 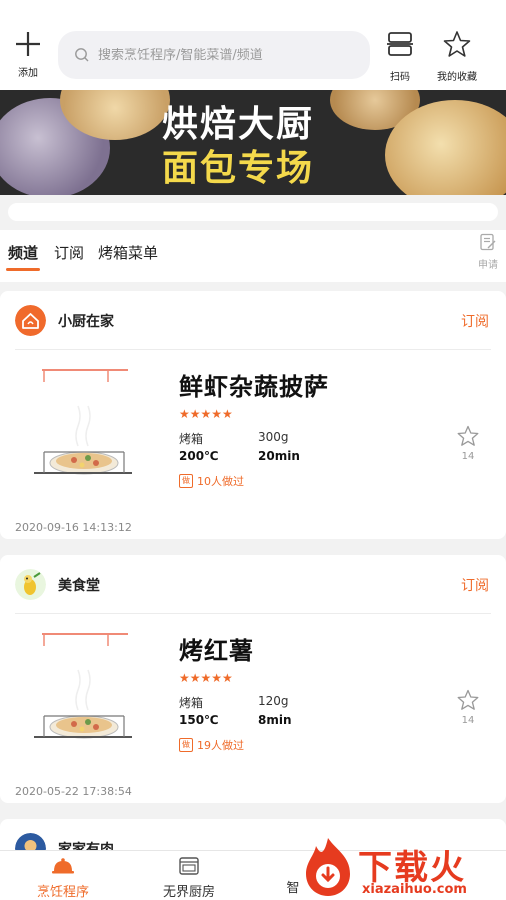 What do you see at coordinates (254, 384) in the screenshot?
I see `dish-title: 鲜虾杂蔬披萨` at bounding box center [254, 384].